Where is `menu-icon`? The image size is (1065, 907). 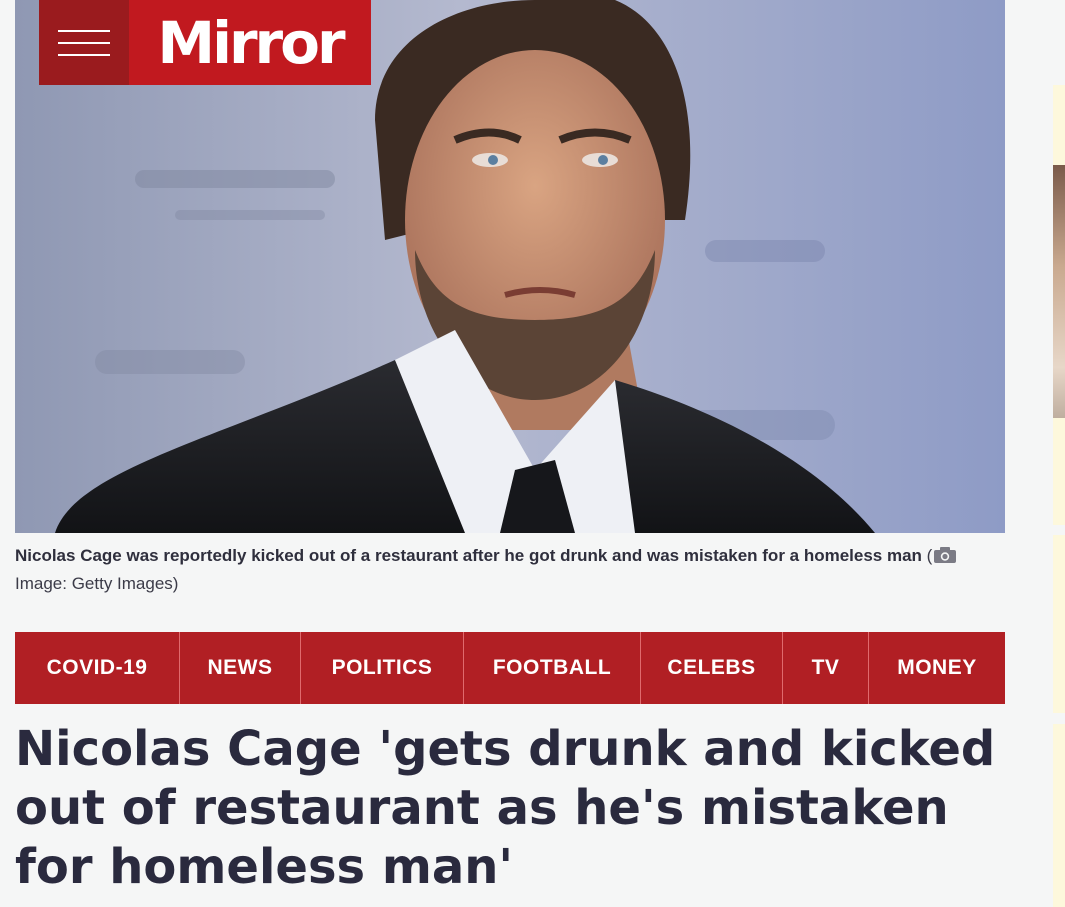
menu-icon is located at coordinates (84, 42).